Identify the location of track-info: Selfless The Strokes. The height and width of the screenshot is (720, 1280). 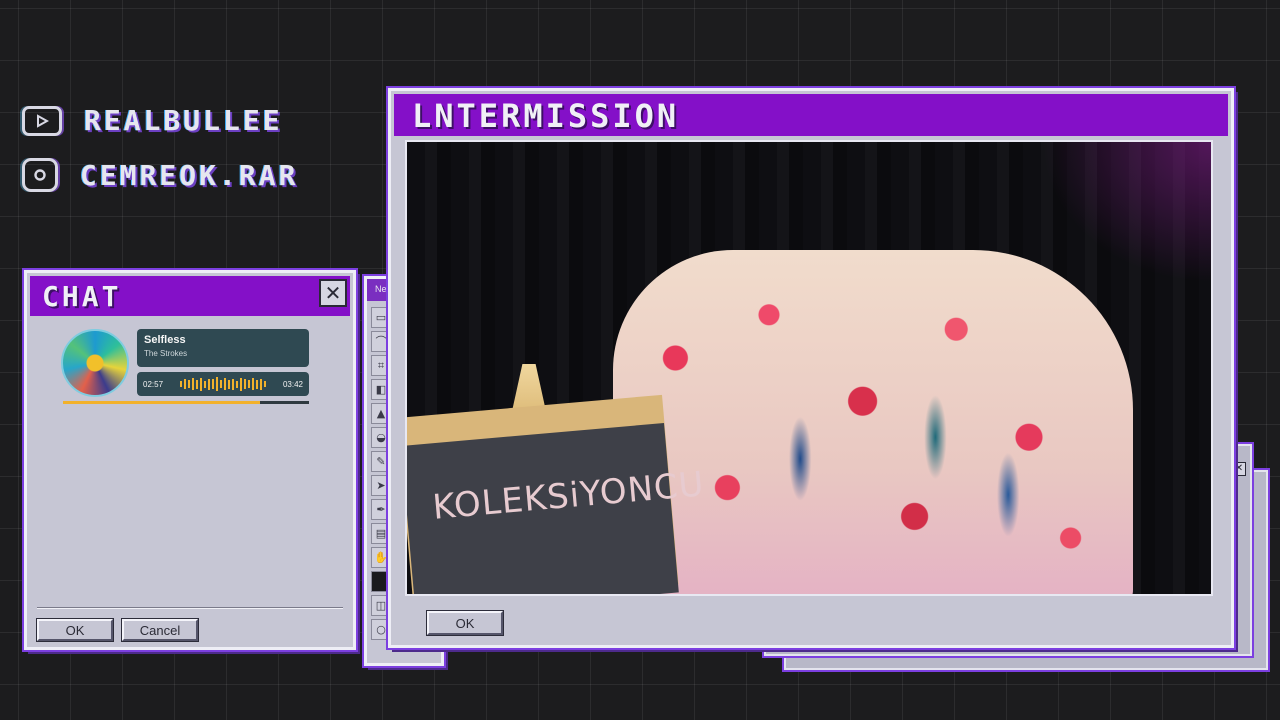
(223, 348).